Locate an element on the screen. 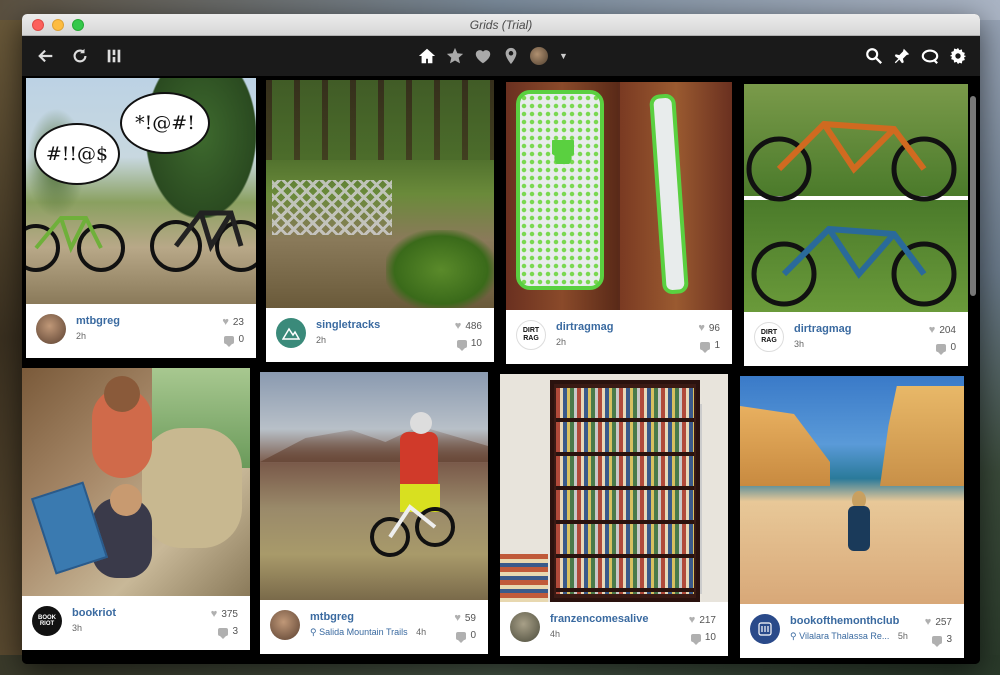 The height and width of the screenshot is (675, 1000). refresh-icon is located at coordinates (80, 56).